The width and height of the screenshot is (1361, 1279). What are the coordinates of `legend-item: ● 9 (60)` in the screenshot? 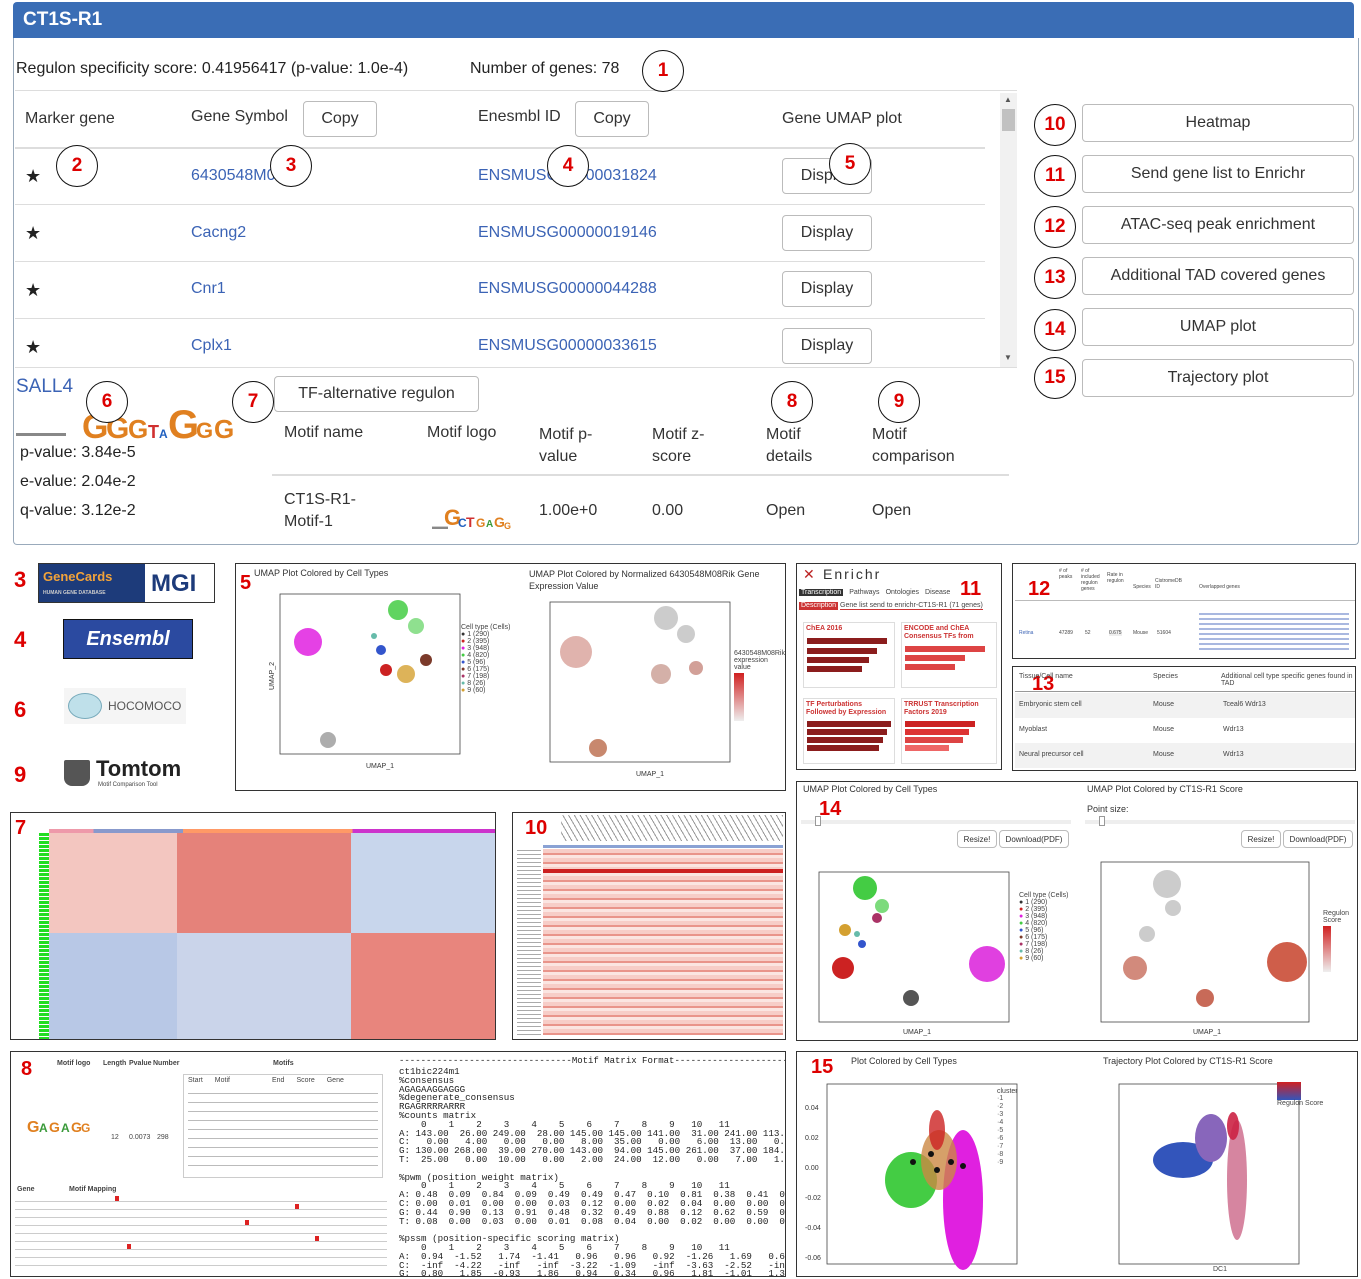 It's located at (1031, 958).